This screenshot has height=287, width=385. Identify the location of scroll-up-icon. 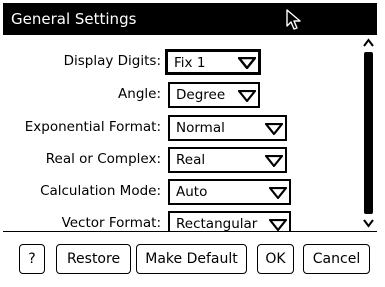
(368, 43).